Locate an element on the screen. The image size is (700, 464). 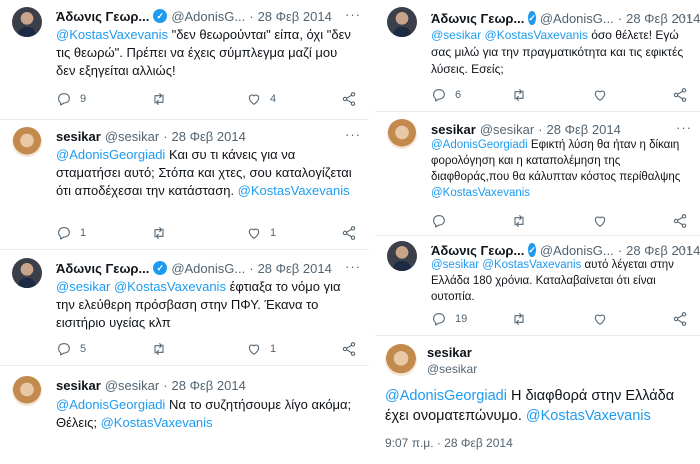
reply-button: 5 is located at coordinates (76, 349).